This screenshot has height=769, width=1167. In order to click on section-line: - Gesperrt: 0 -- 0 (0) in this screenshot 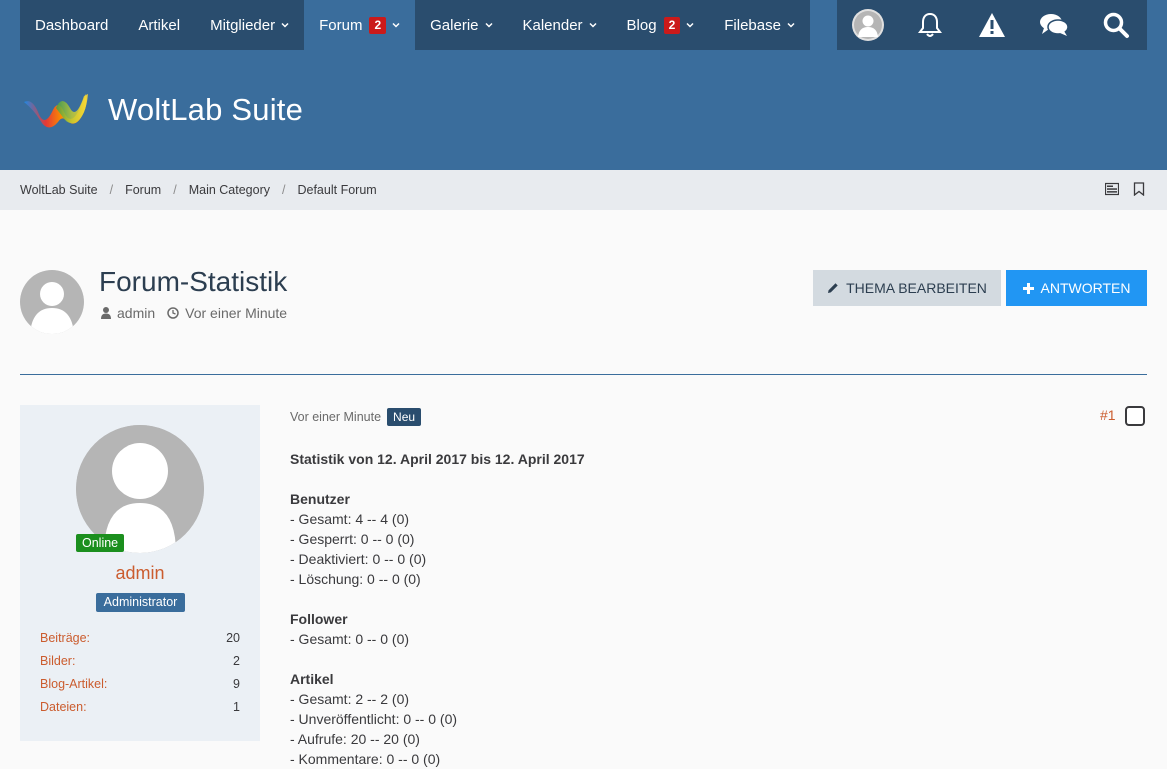, I will do `click(352, 539)`.